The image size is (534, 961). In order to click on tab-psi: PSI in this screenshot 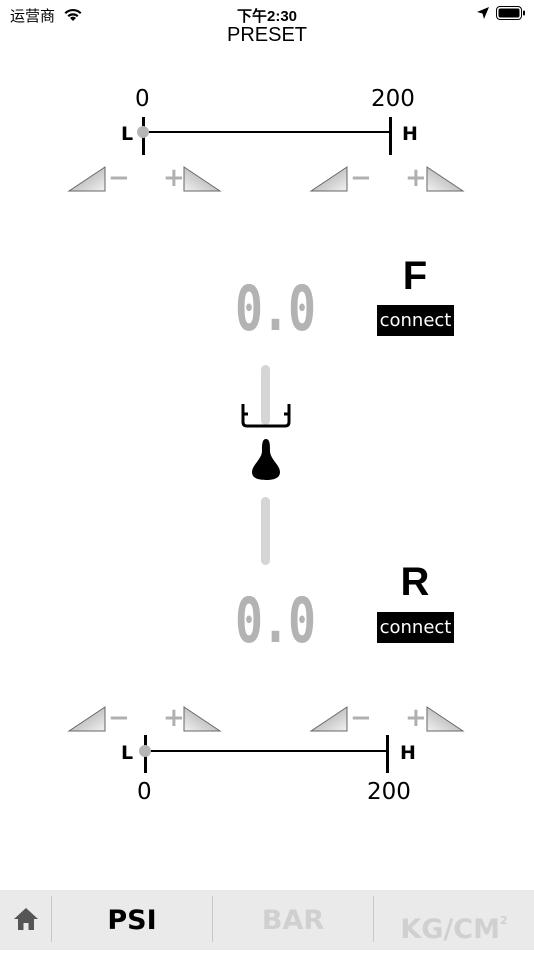, I will do `click(132, 920)`.